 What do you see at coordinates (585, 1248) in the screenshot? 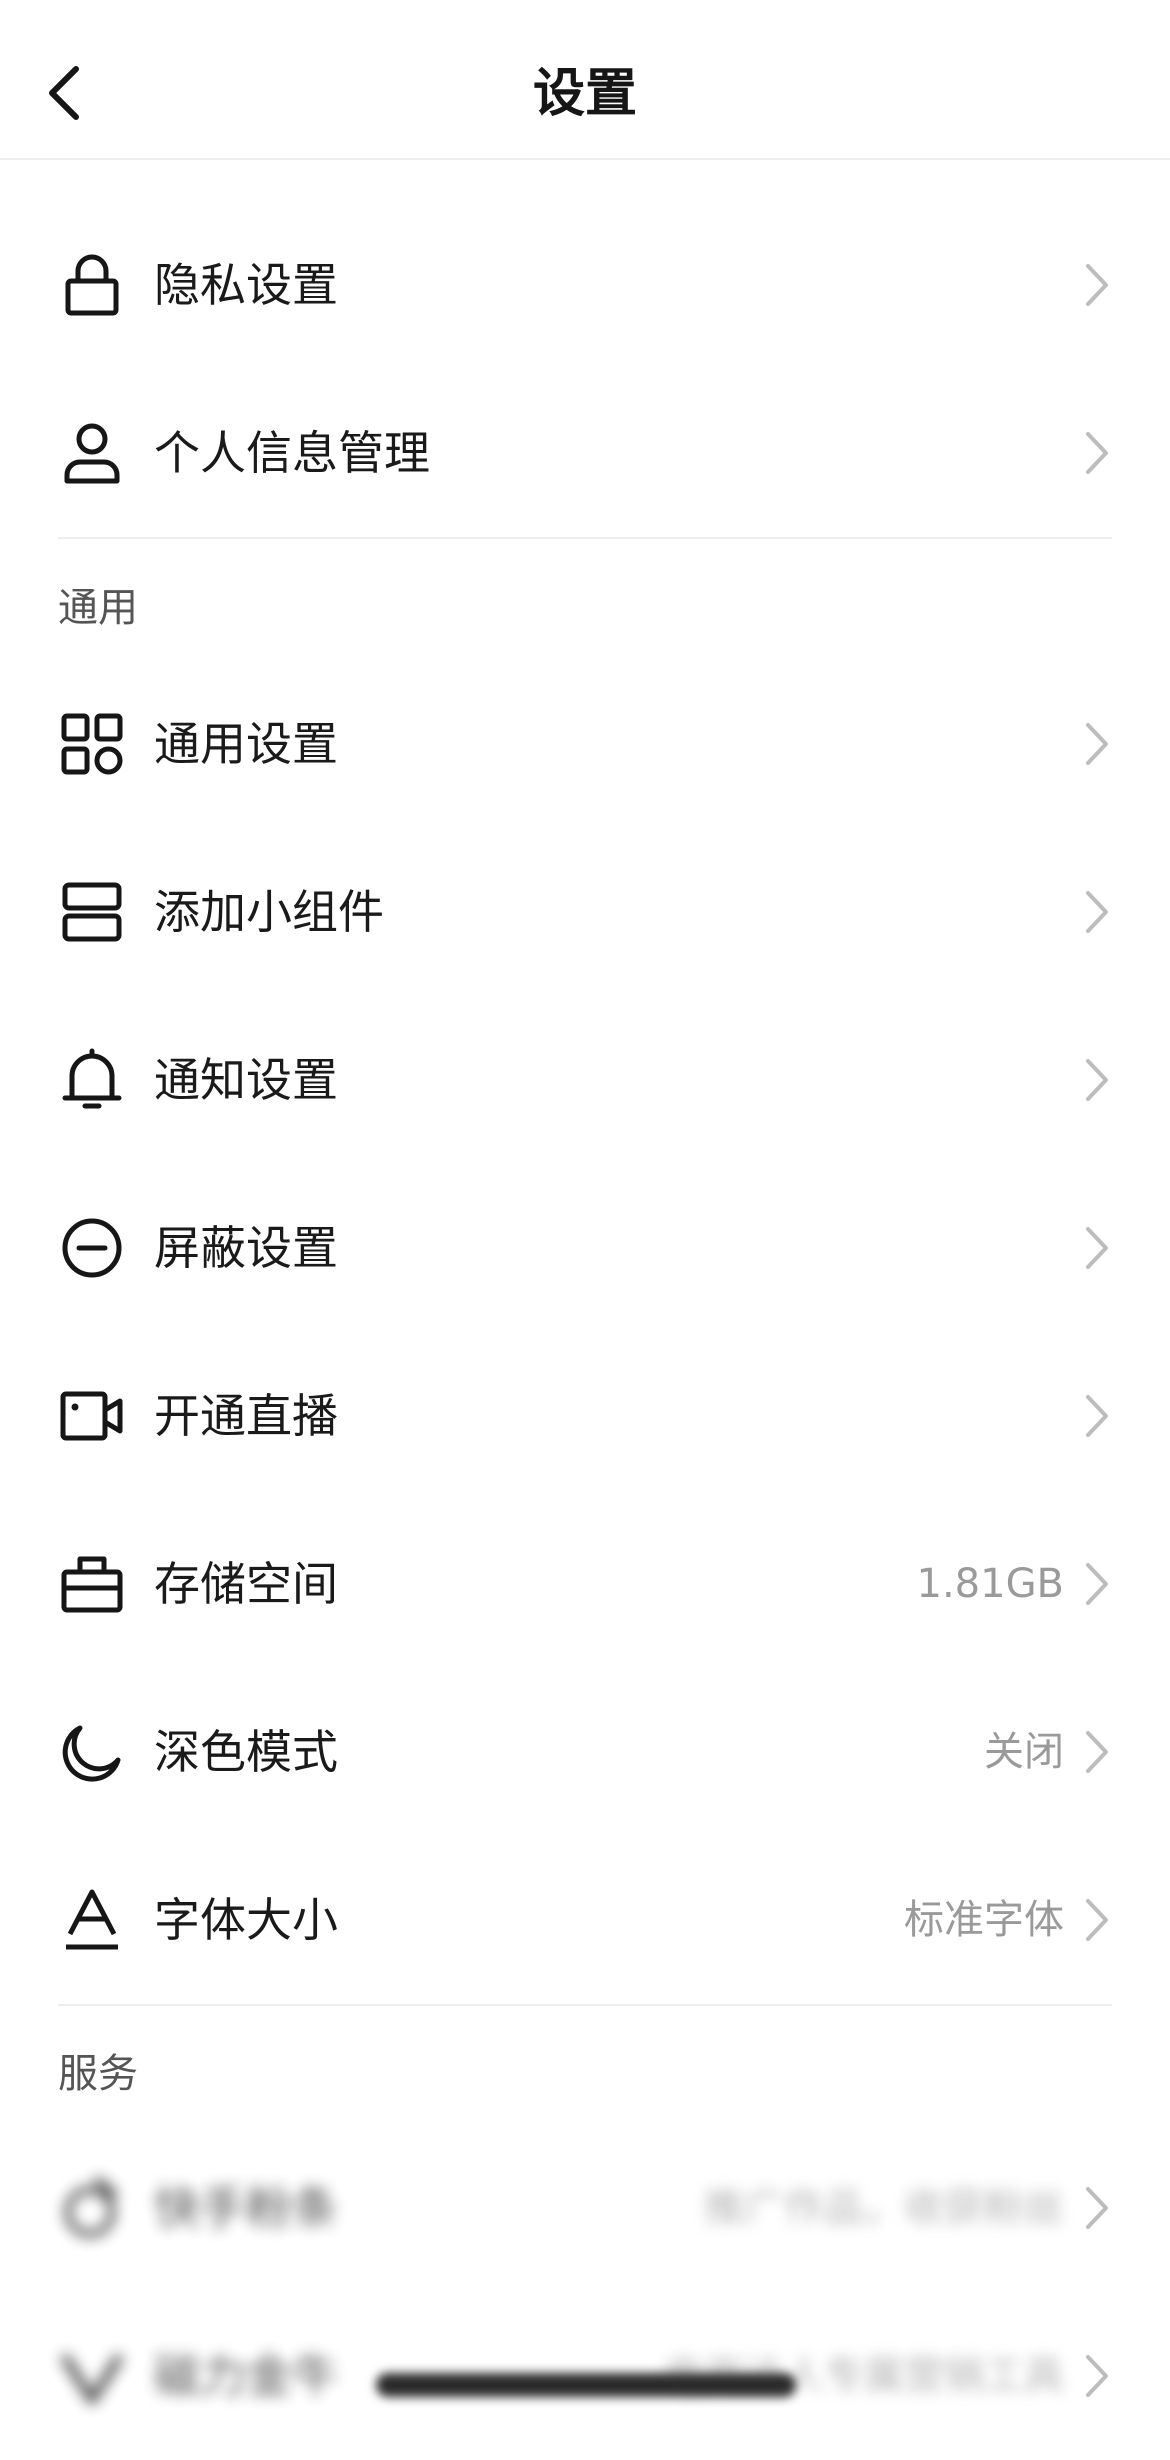
I see `block-settings-item: 屏蔽设置` at bounding box center [585, 1248].